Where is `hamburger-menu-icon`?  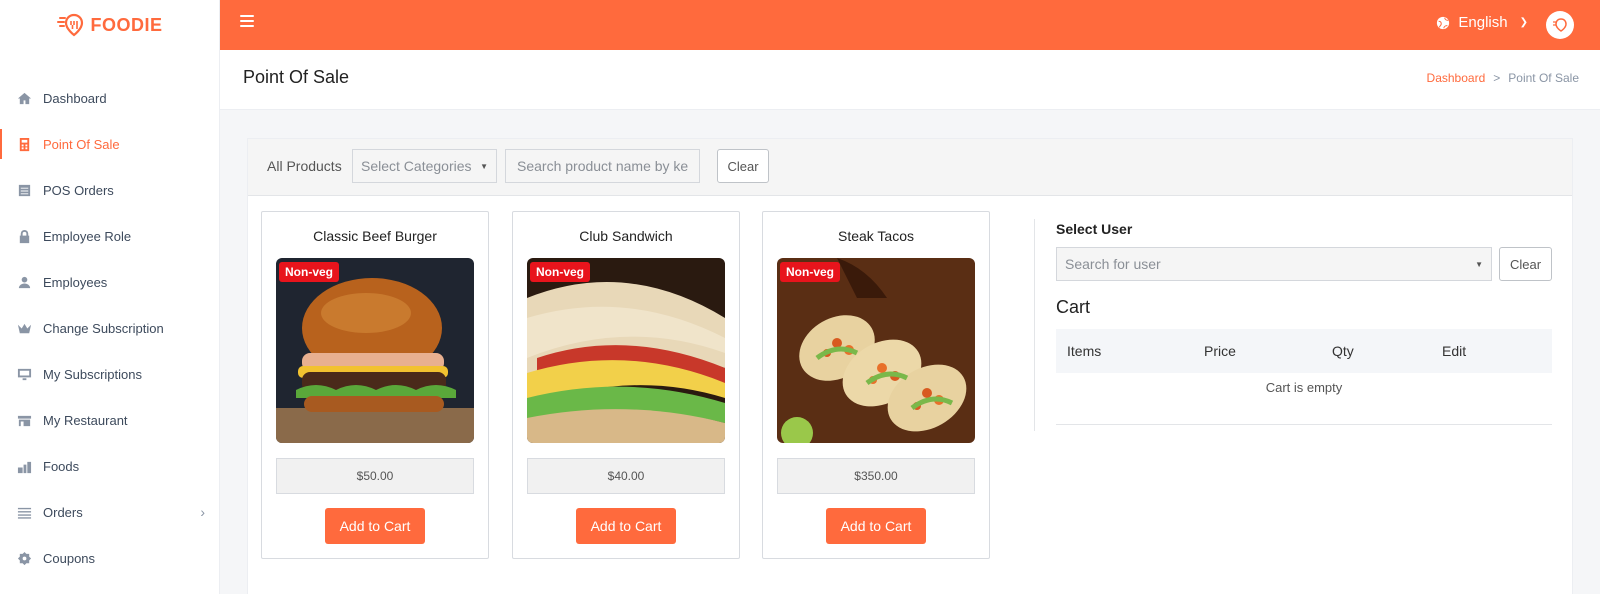
hamburger-menu-icon is located at coordinates (247, 21).